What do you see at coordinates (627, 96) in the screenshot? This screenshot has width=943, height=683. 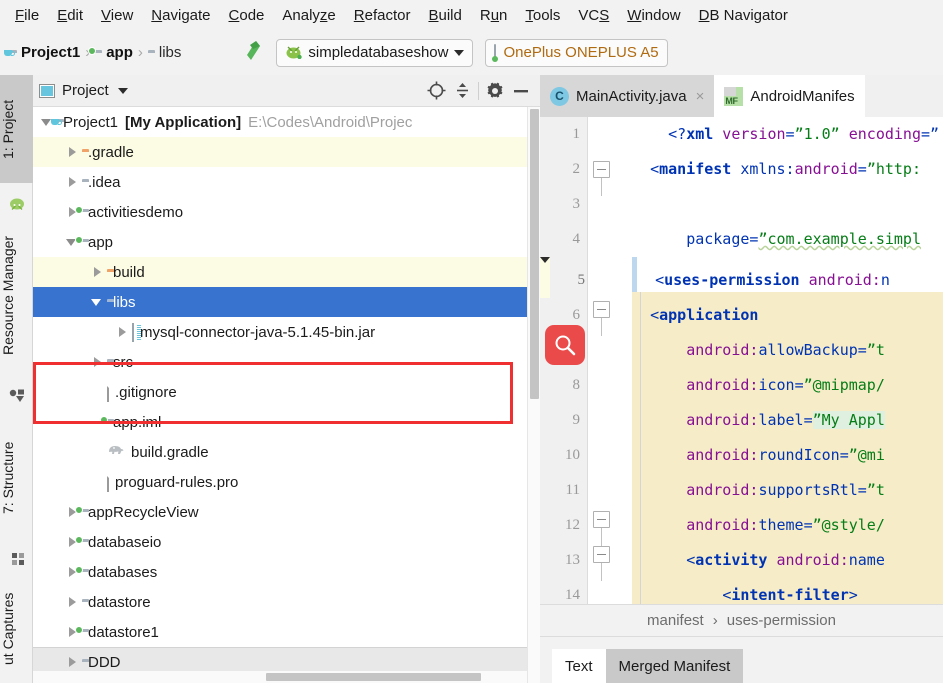 I see `tab-mainactivity-java: C MainActivity.java ×` at bounding box center [627, 96].